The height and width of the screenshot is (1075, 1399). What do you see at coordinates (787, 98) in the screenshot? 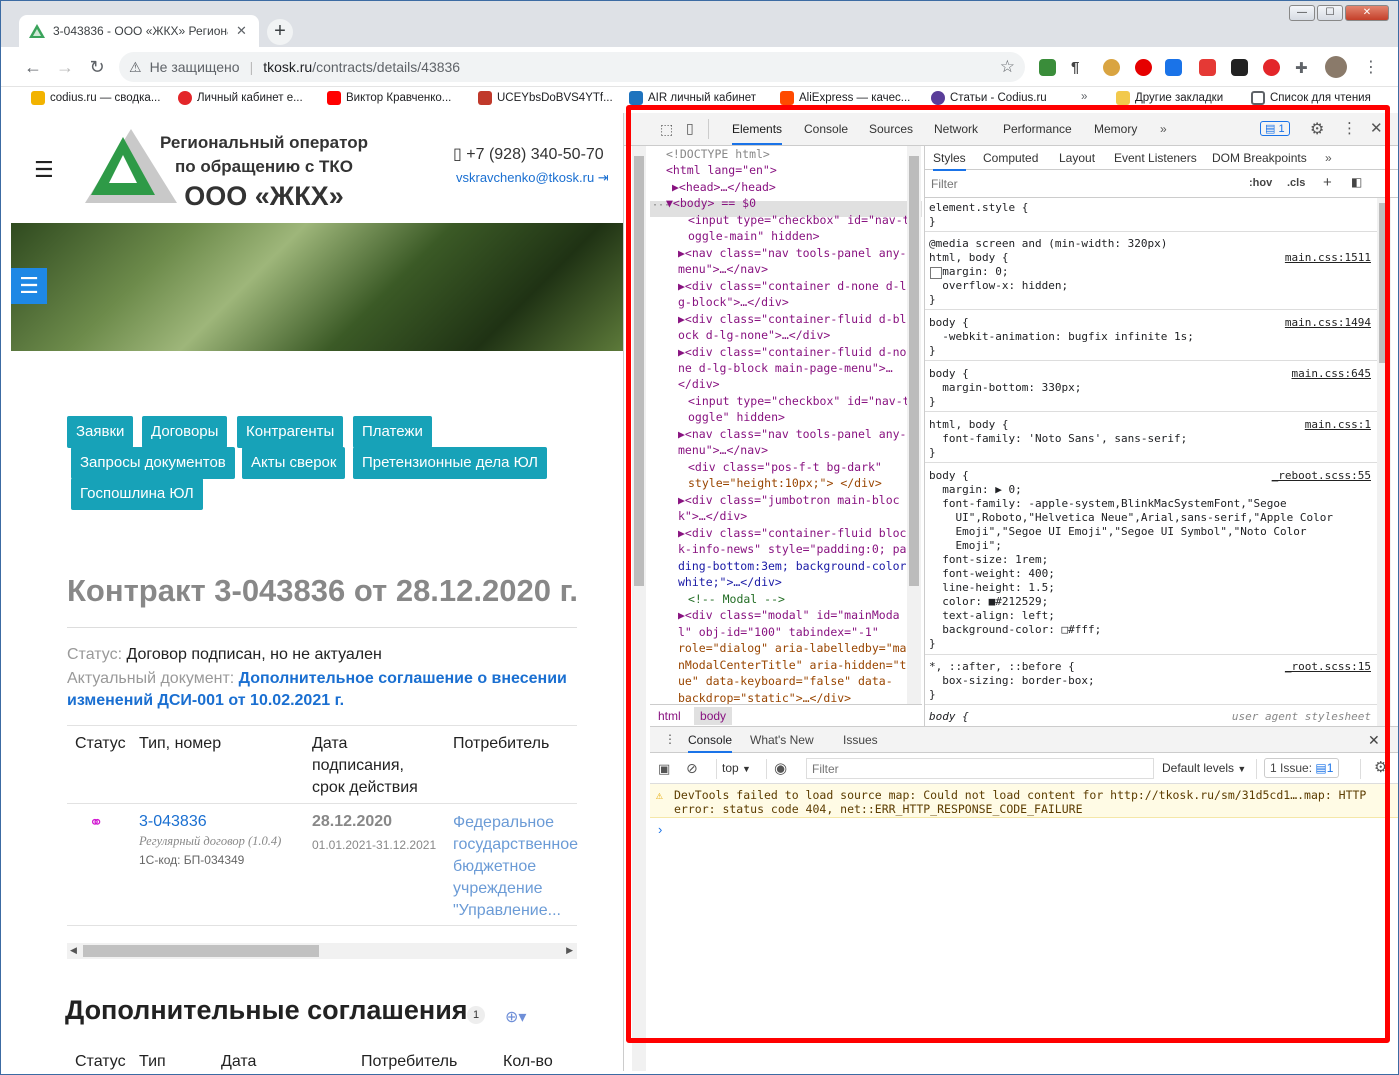
I see `aliexpress-icon` at bounding box center [787, 98].